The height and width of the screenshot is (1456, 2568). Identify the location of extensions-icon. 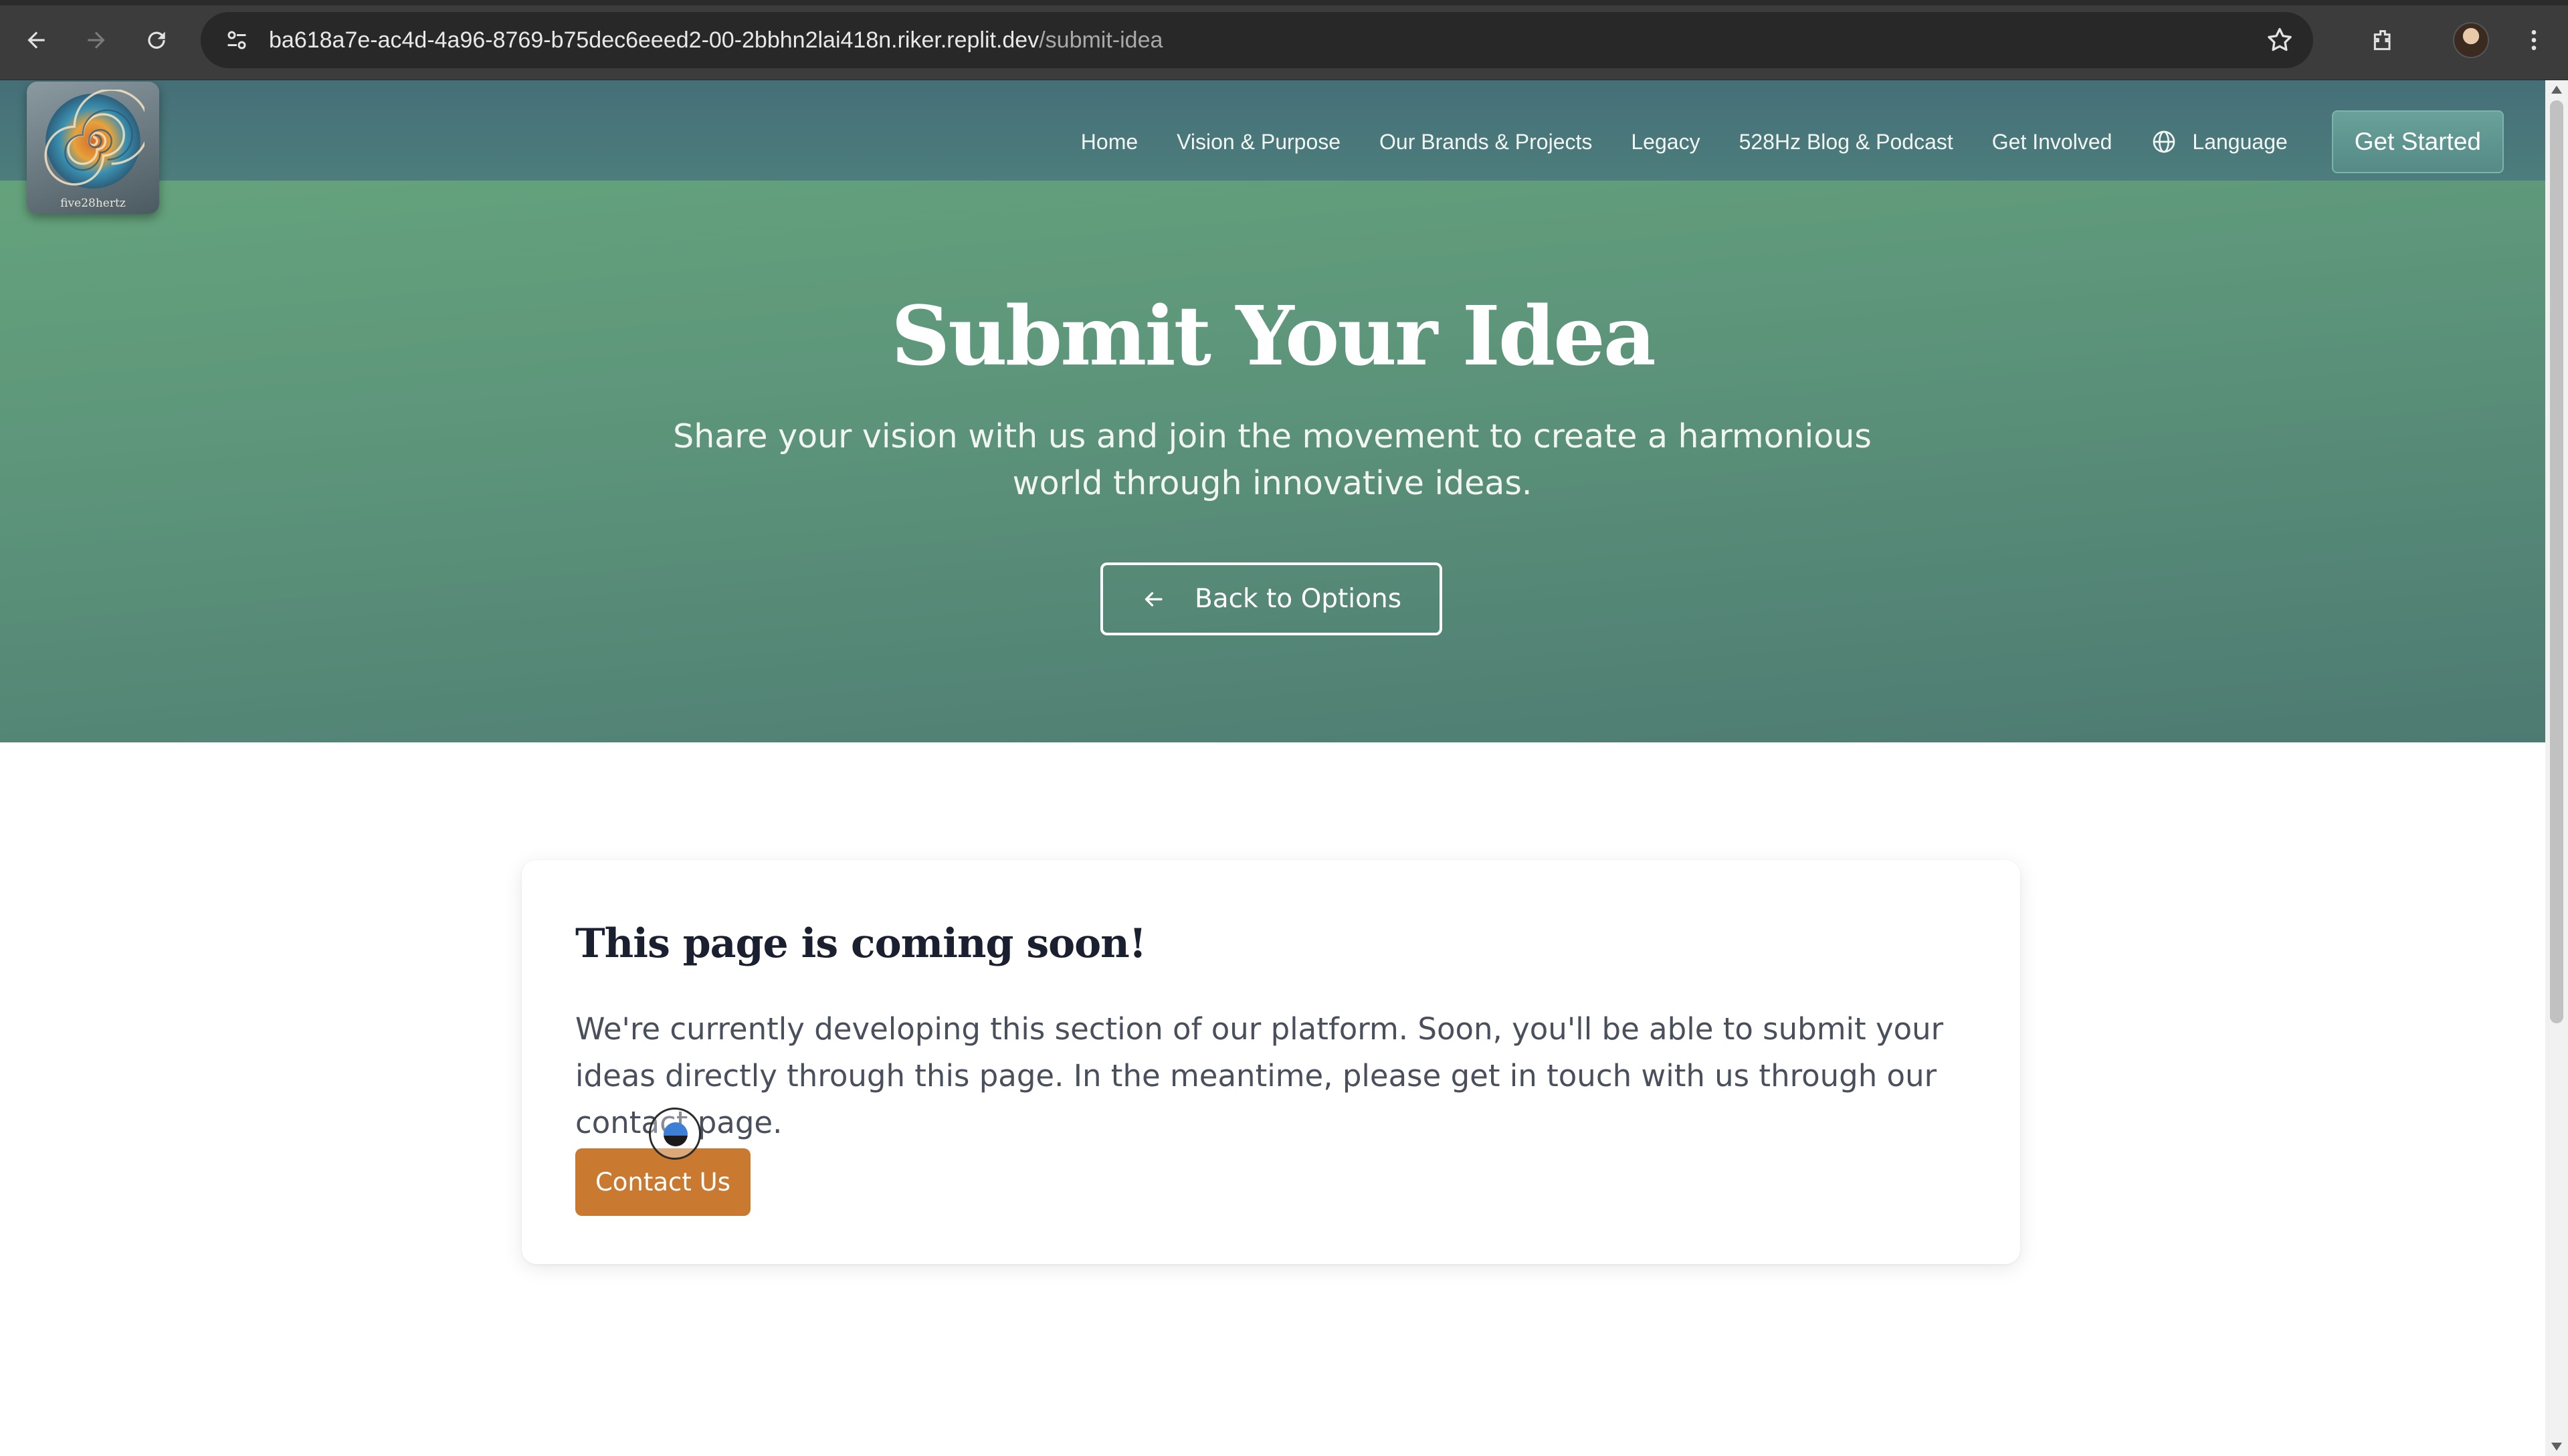
(2383, 40).